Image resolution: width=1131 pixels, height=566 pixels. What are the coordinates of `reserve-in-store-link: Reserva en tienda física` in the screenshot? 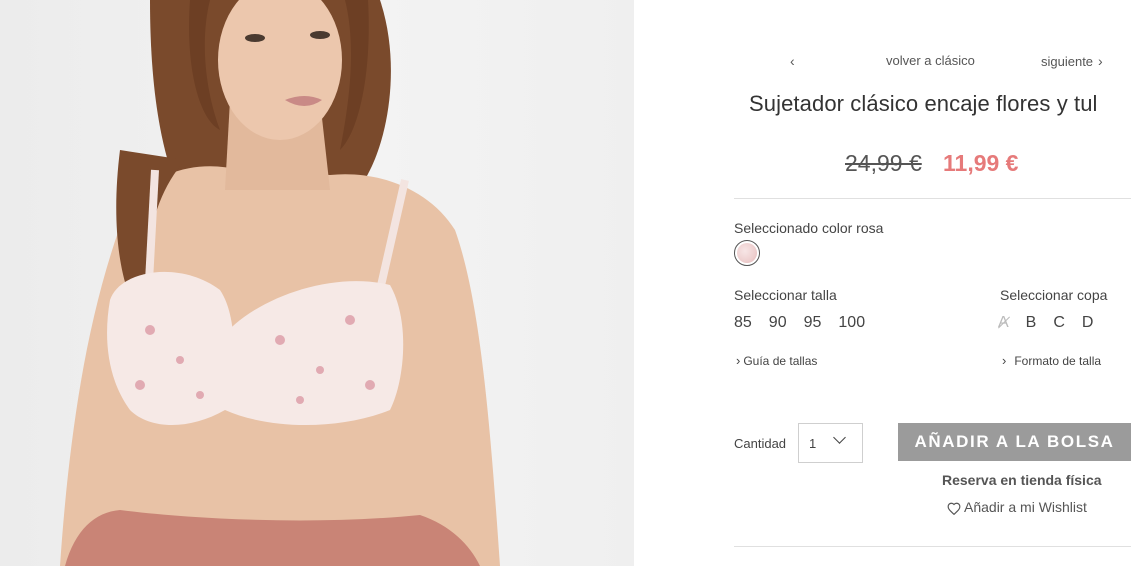 It's located at (1022, 480).